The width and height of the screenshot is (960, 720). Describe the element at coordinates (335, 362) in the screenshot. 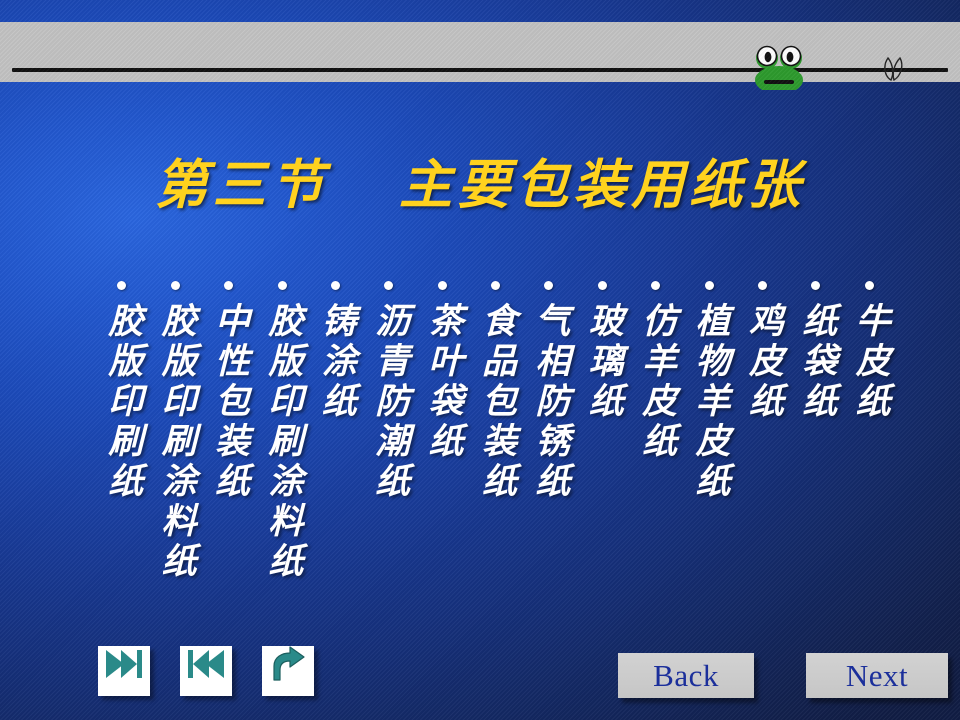

I see `bullet-text: 铸涂纸` at that location.